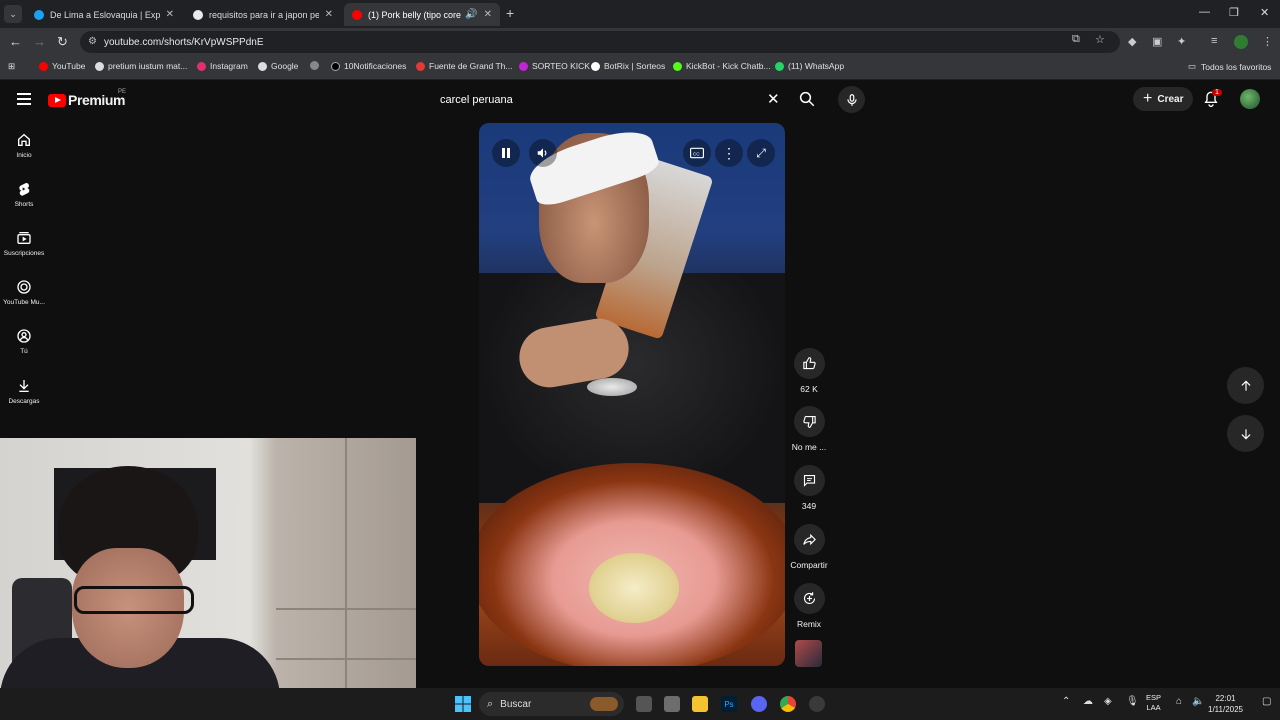 This screenshot has height=720, width=1280. What do you see at coordinates (1250, 99) in the screenshot?
I see `account-avatar` at bounding box center [1250, 99].